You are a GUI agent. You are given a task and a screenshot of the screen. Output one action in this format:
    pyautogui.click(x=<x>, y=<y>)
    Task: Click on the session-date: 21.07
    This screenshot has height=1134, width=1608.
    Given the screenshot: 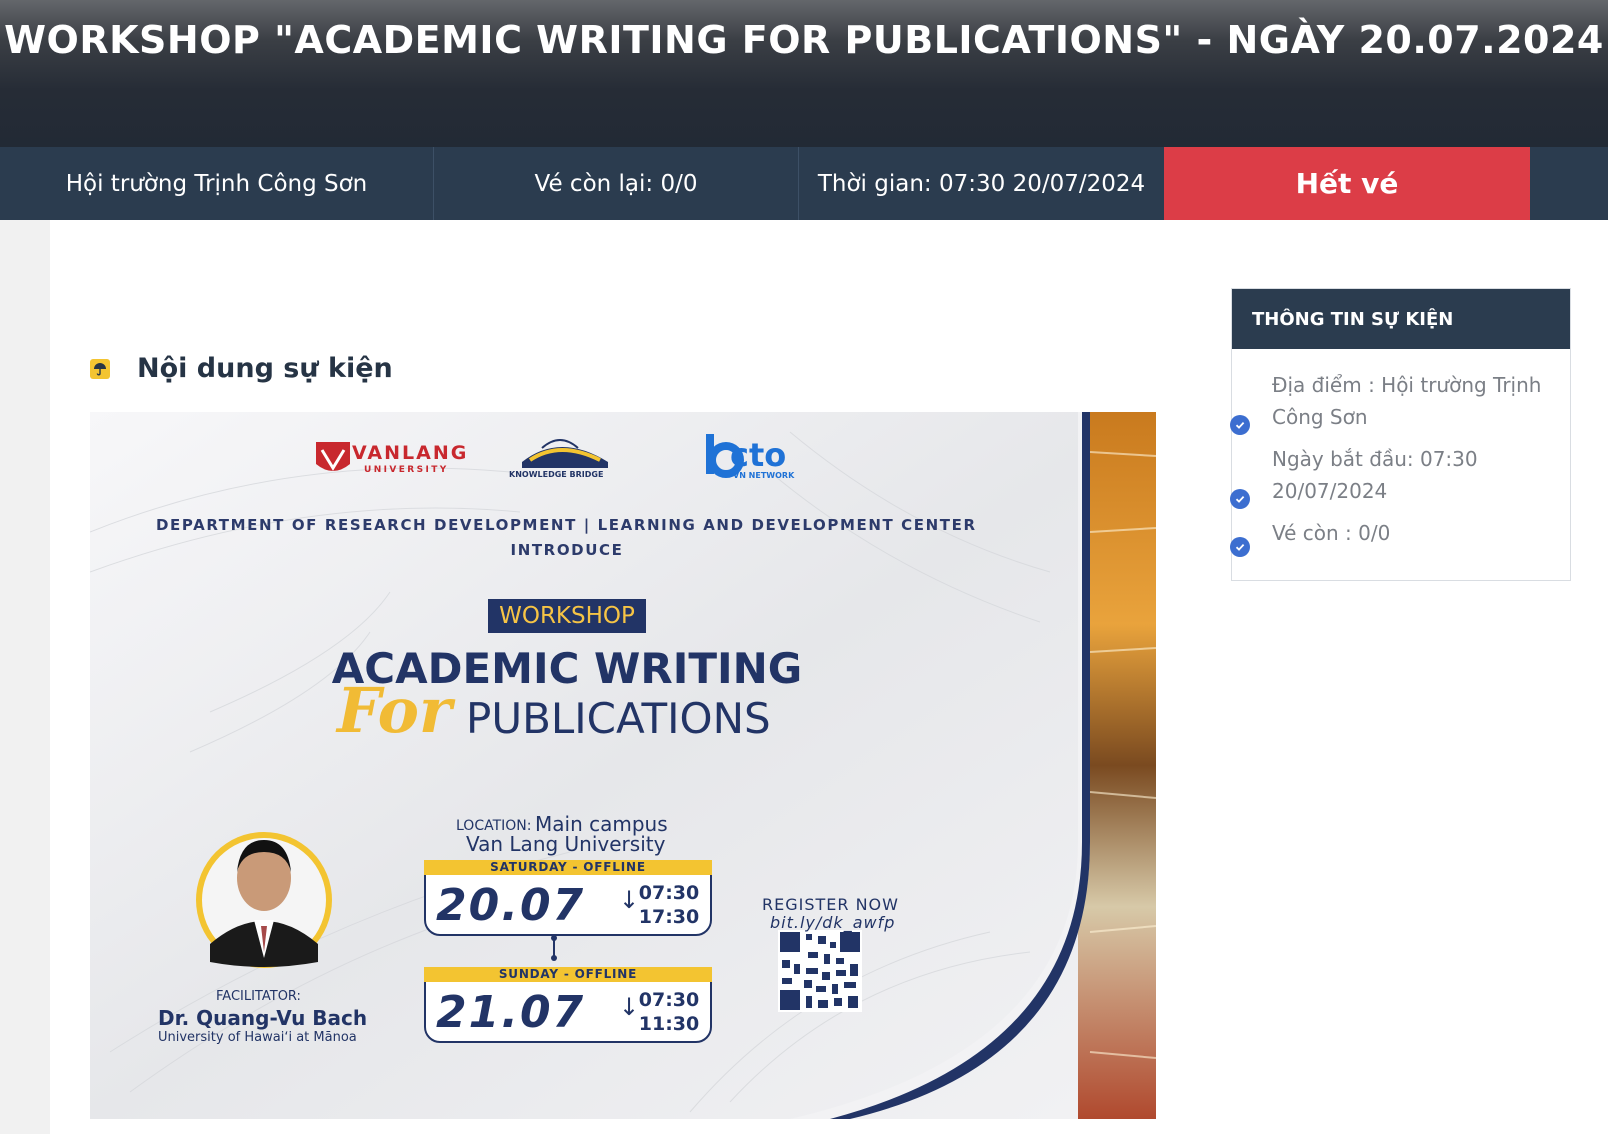 What is the action you would take?
    pyautogui.click(x=511, y=1012)
    